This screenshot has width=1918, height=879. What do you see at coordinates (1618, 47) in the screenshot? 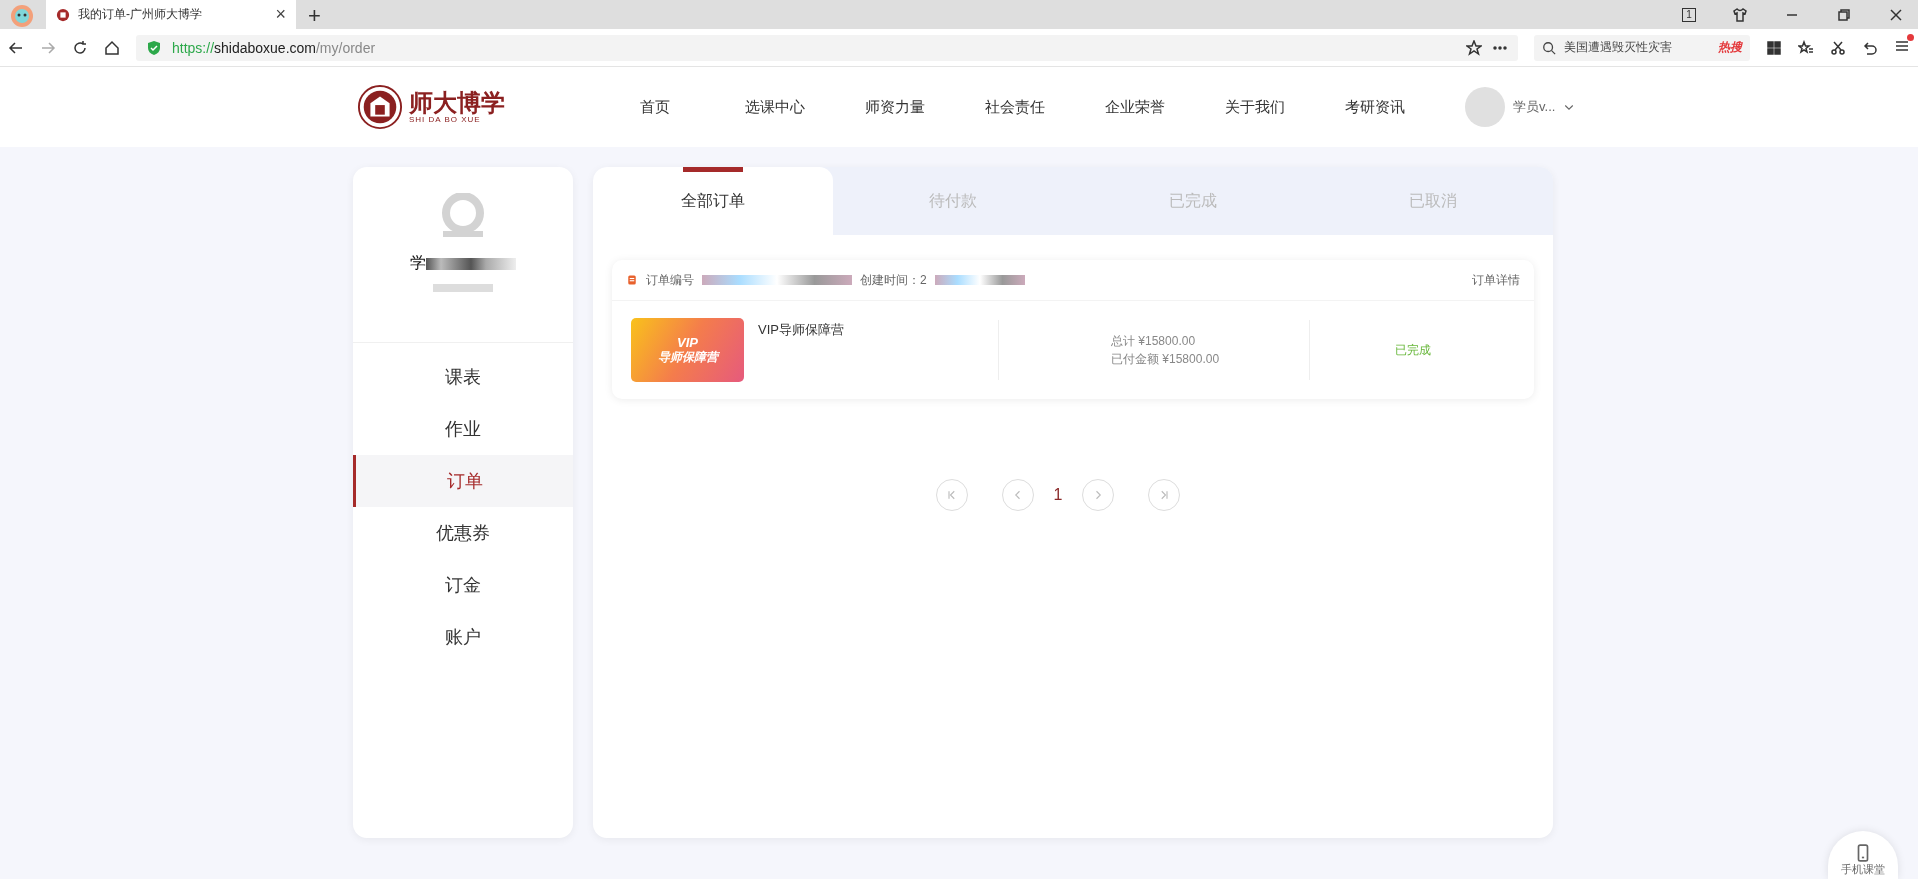
I see `search-suggestion: 美国遭遇毁灭性灾害` at bounding box center [1618, 47].